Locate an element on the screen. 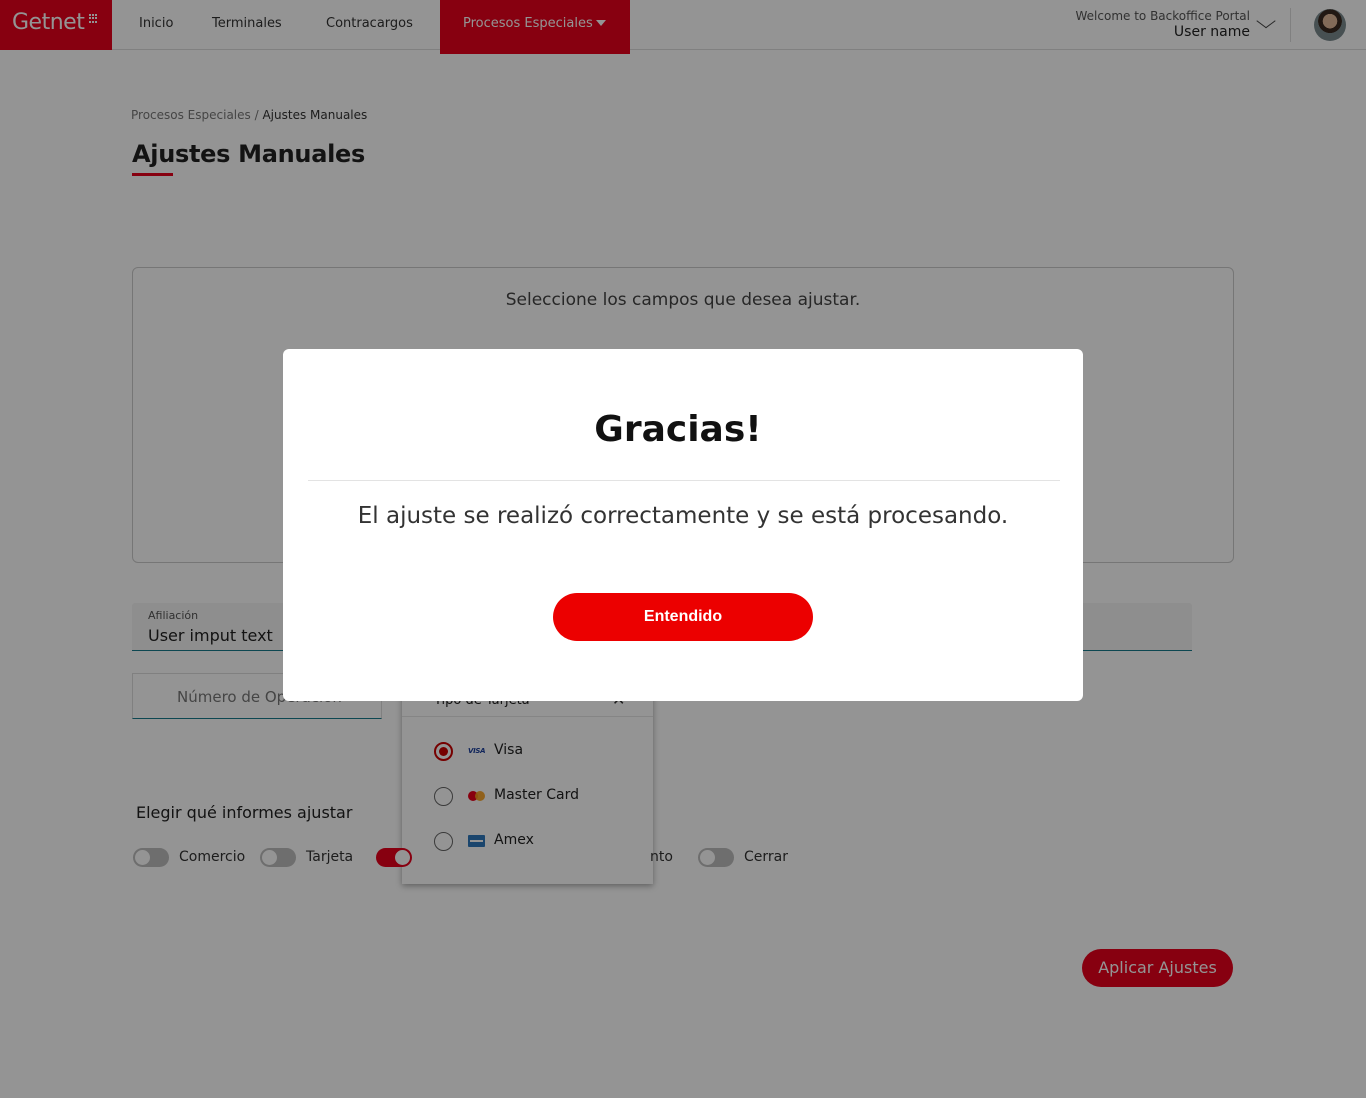  modal-title: Gracias! is located at coordinates (678, 429).